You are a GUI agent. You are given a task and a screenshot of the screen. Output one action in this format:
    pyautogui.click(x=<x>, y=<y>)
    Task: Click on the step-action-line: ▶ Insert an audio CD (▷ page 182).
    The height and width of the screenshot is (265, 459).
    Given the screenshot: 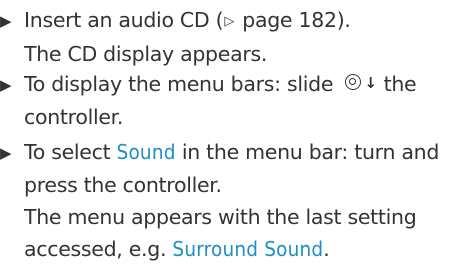 What is the action you would take?
    pyautogui.click(x=228, y=21)
    